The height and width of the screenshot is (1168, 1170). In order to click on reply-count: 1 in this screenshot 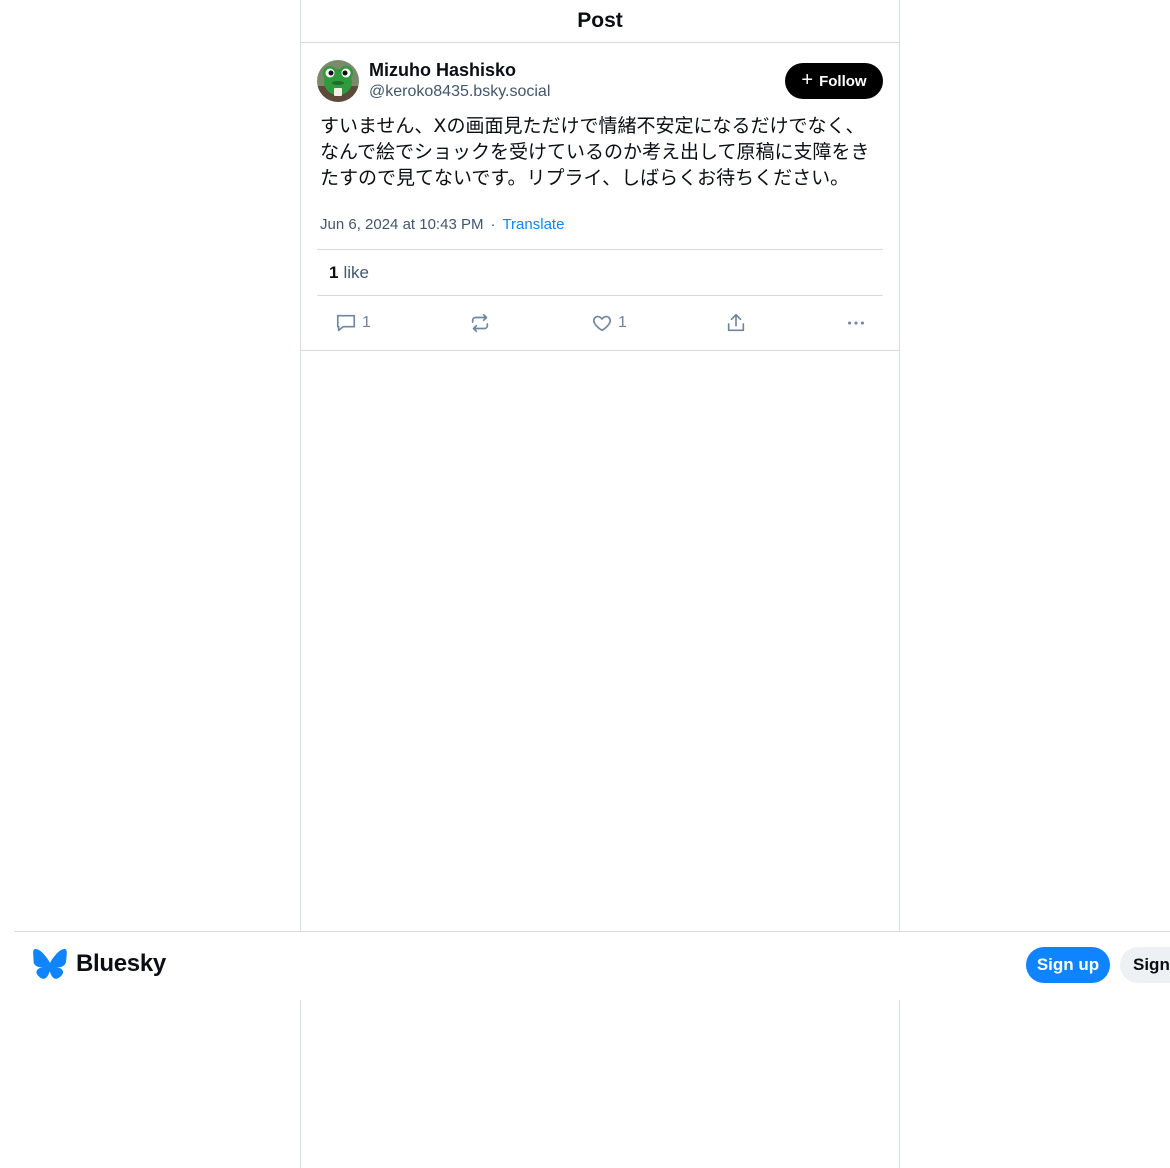, I will do `click(366, 322)`.